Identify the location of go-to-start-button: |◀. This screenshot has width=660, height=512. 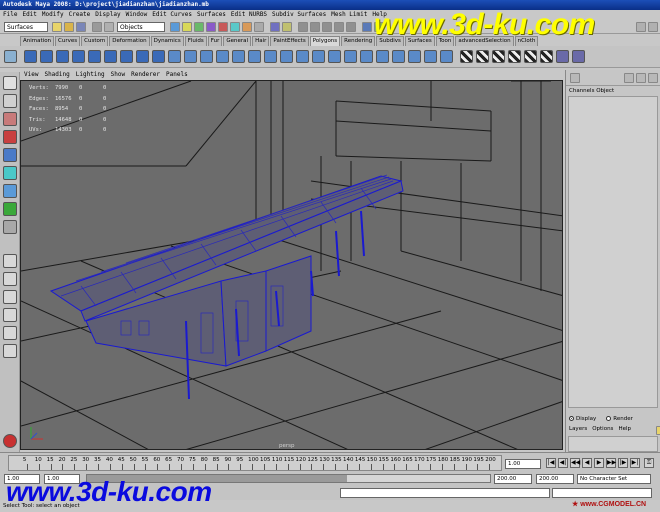
(551, 463).